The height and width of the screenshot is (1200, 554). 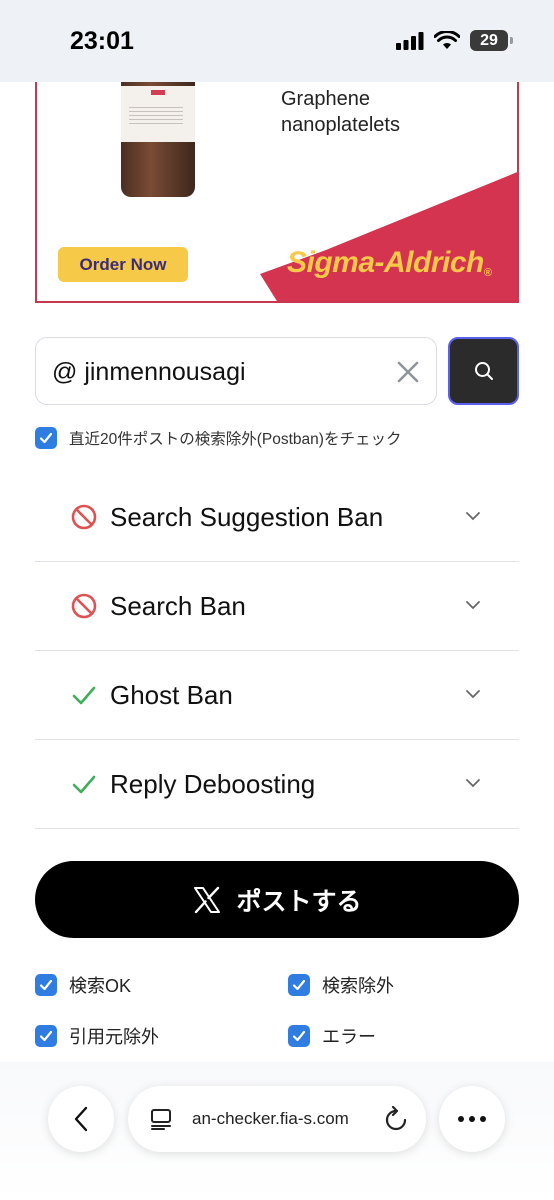 What do you see at coordinates (235, 439) in the screenshot?
I see `postban-label: 直近20件ポストの検索除外(Postban)をチェック` at bounding box center [235, 439].